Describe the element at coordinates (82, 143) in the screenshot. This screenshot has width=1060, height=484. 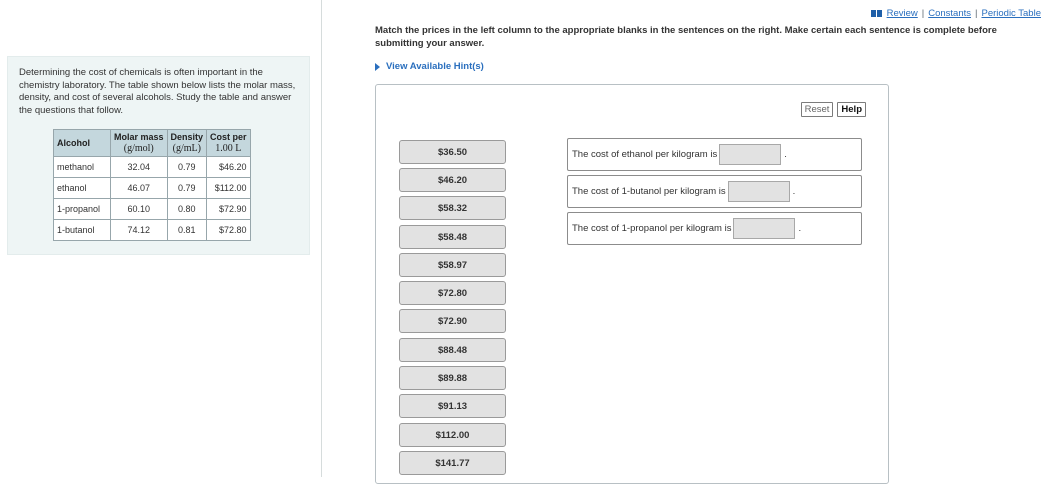
I see `header-alcohol: Alcohol` at that location.